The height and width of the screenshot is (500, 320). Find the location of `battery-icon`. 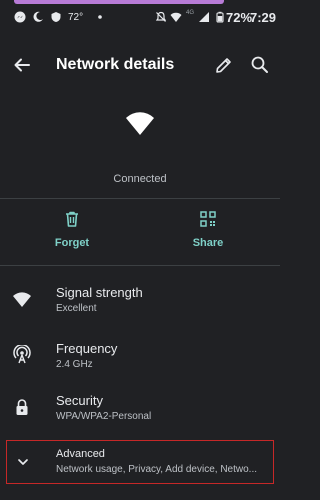

battery-icon is located at coordinates (220, 17).